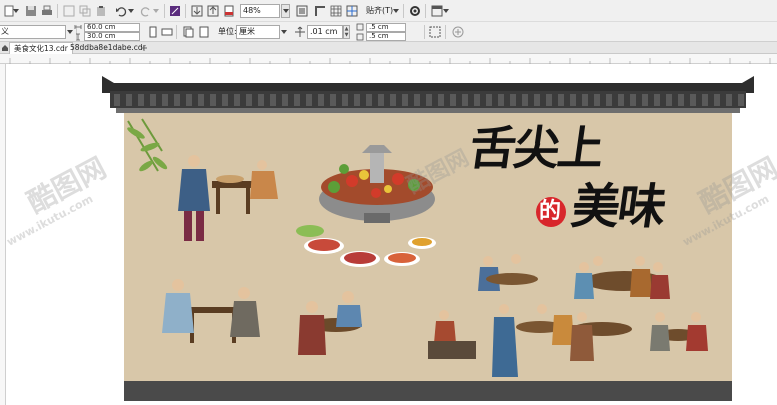  Describe the element at coordinates (85, 11) in the screenshot. I see `copy-icon` at that location.